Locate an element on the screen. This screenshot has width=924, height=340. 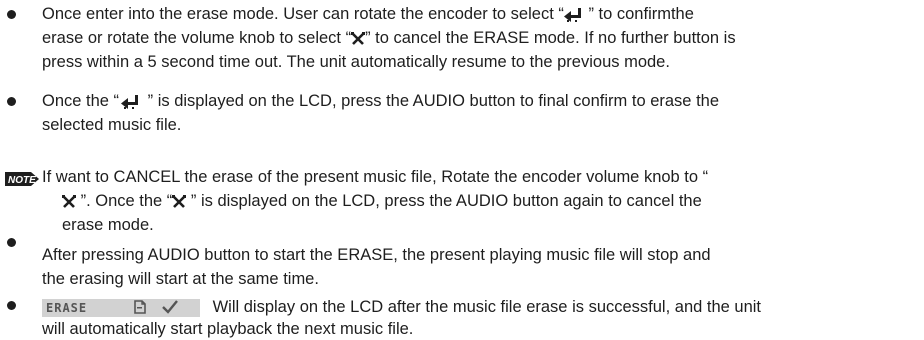
lcd-display: ERASE is located at coordinates (121, 307).